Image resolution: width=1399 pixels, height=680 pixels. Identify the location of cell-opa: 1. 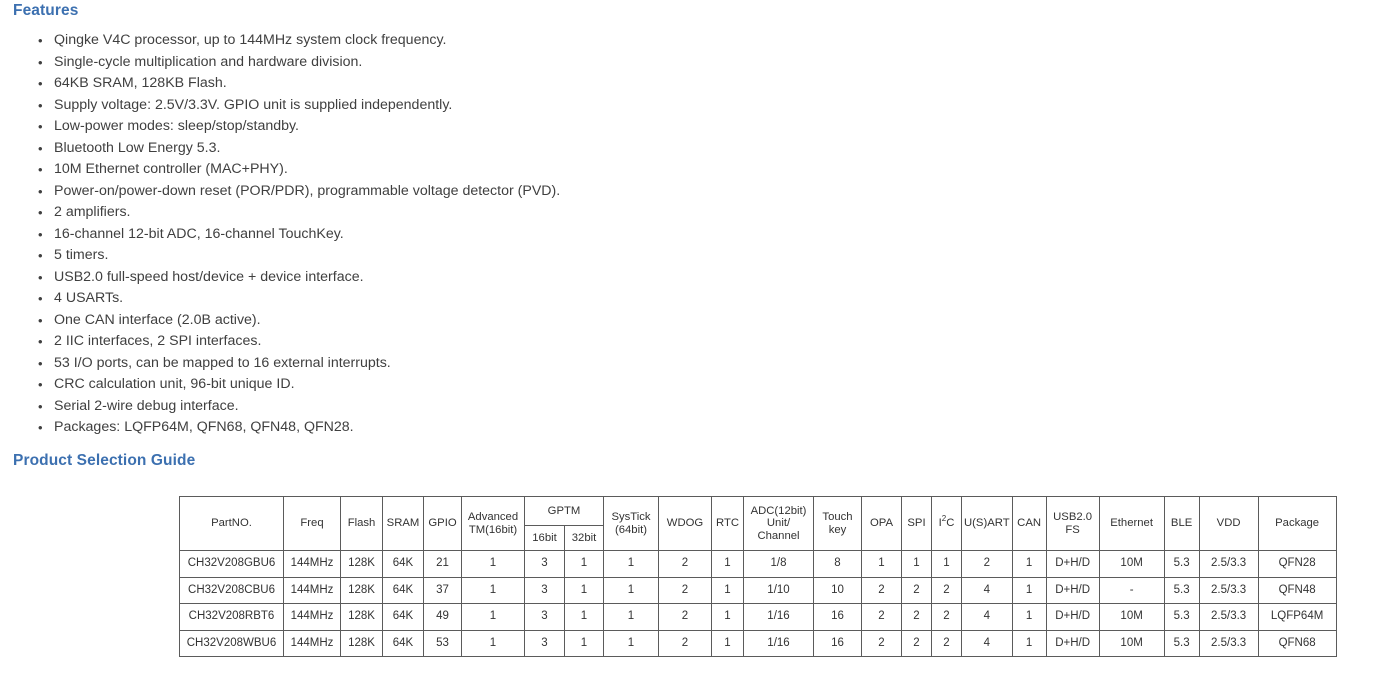
(881, 564).